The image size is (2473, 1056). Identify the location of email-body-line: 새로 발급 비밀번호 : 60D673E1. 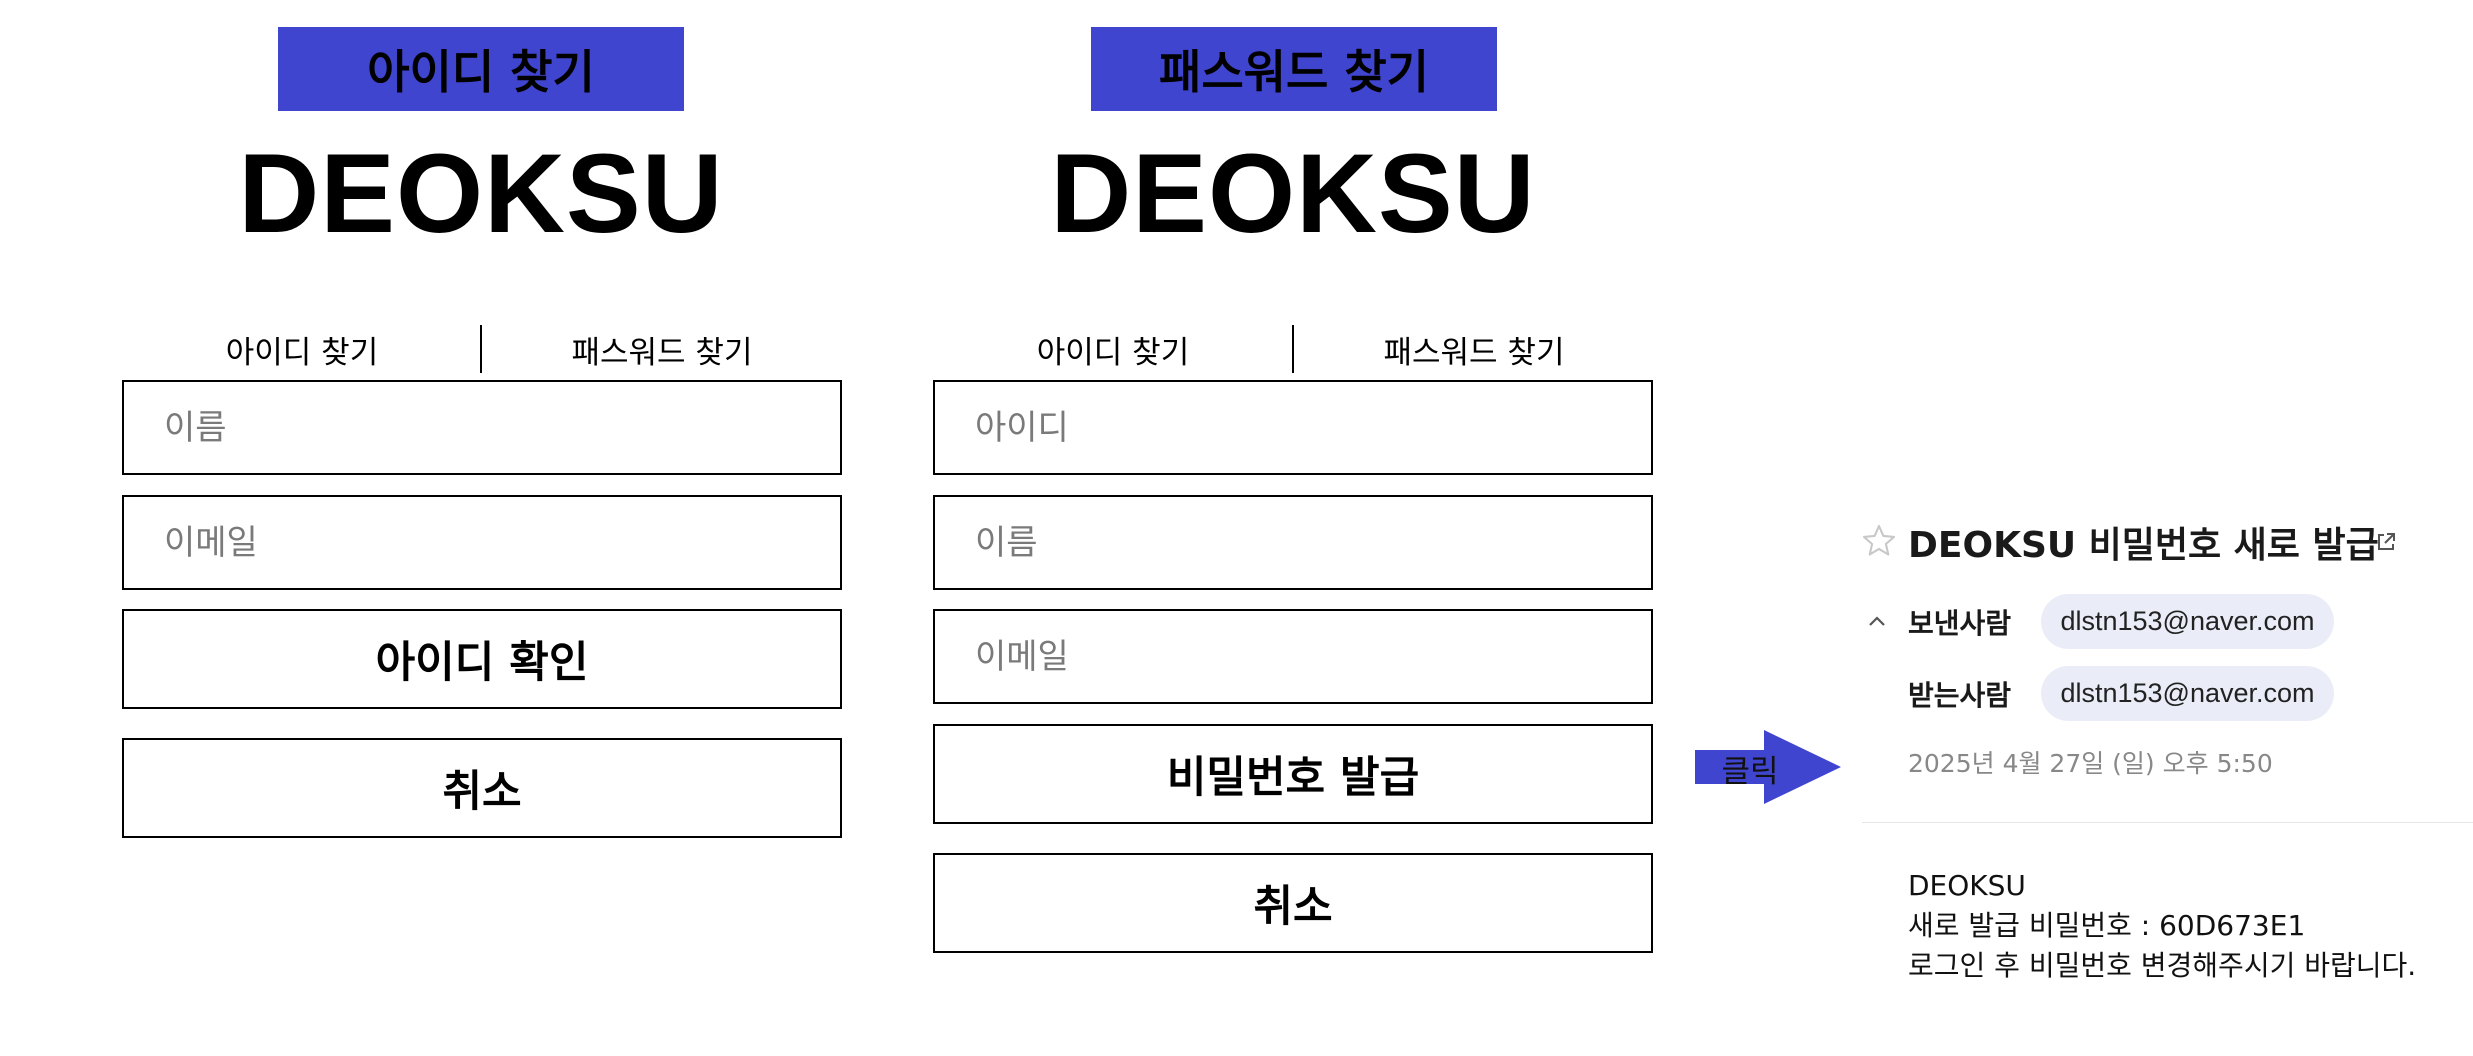
(2107, 925).